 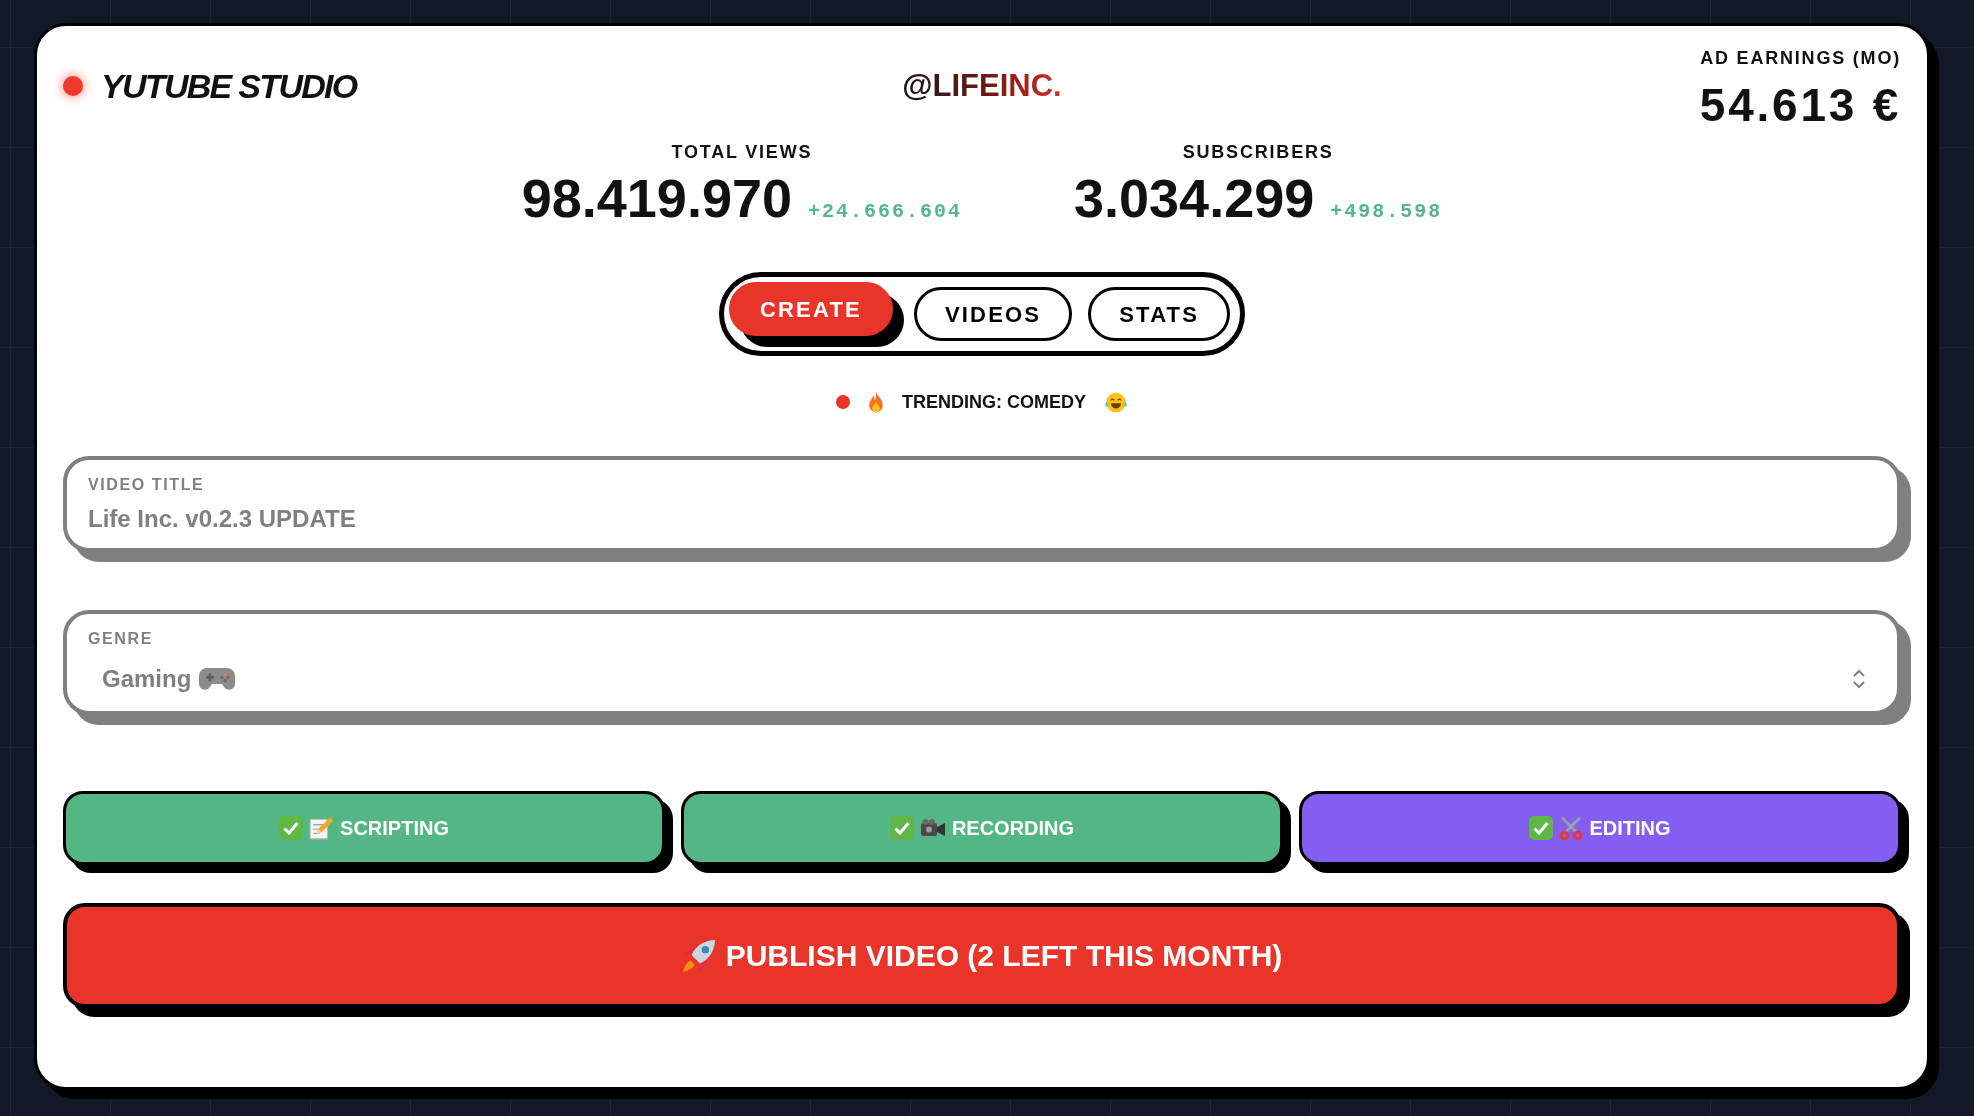 I want to click on stat-label: SUBSCRIBERS, so click(x=1258, y=152).